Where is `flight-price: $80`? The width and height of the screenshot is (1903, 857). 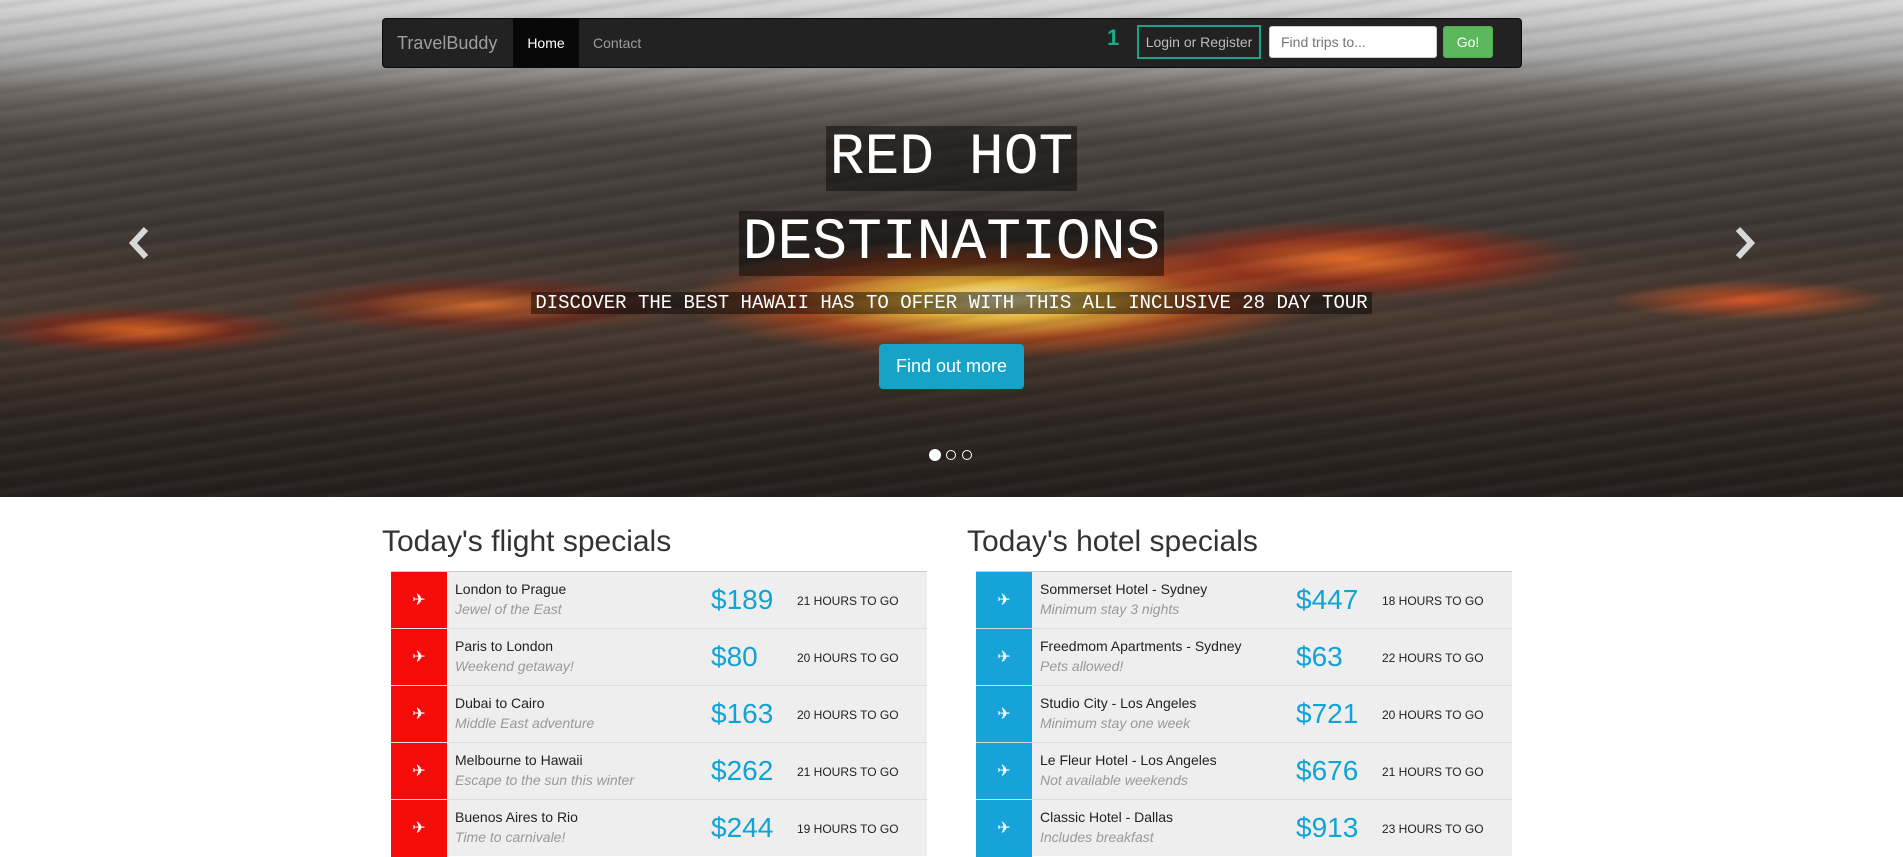 flight-price: $80 is located at coordinates (734, 656).